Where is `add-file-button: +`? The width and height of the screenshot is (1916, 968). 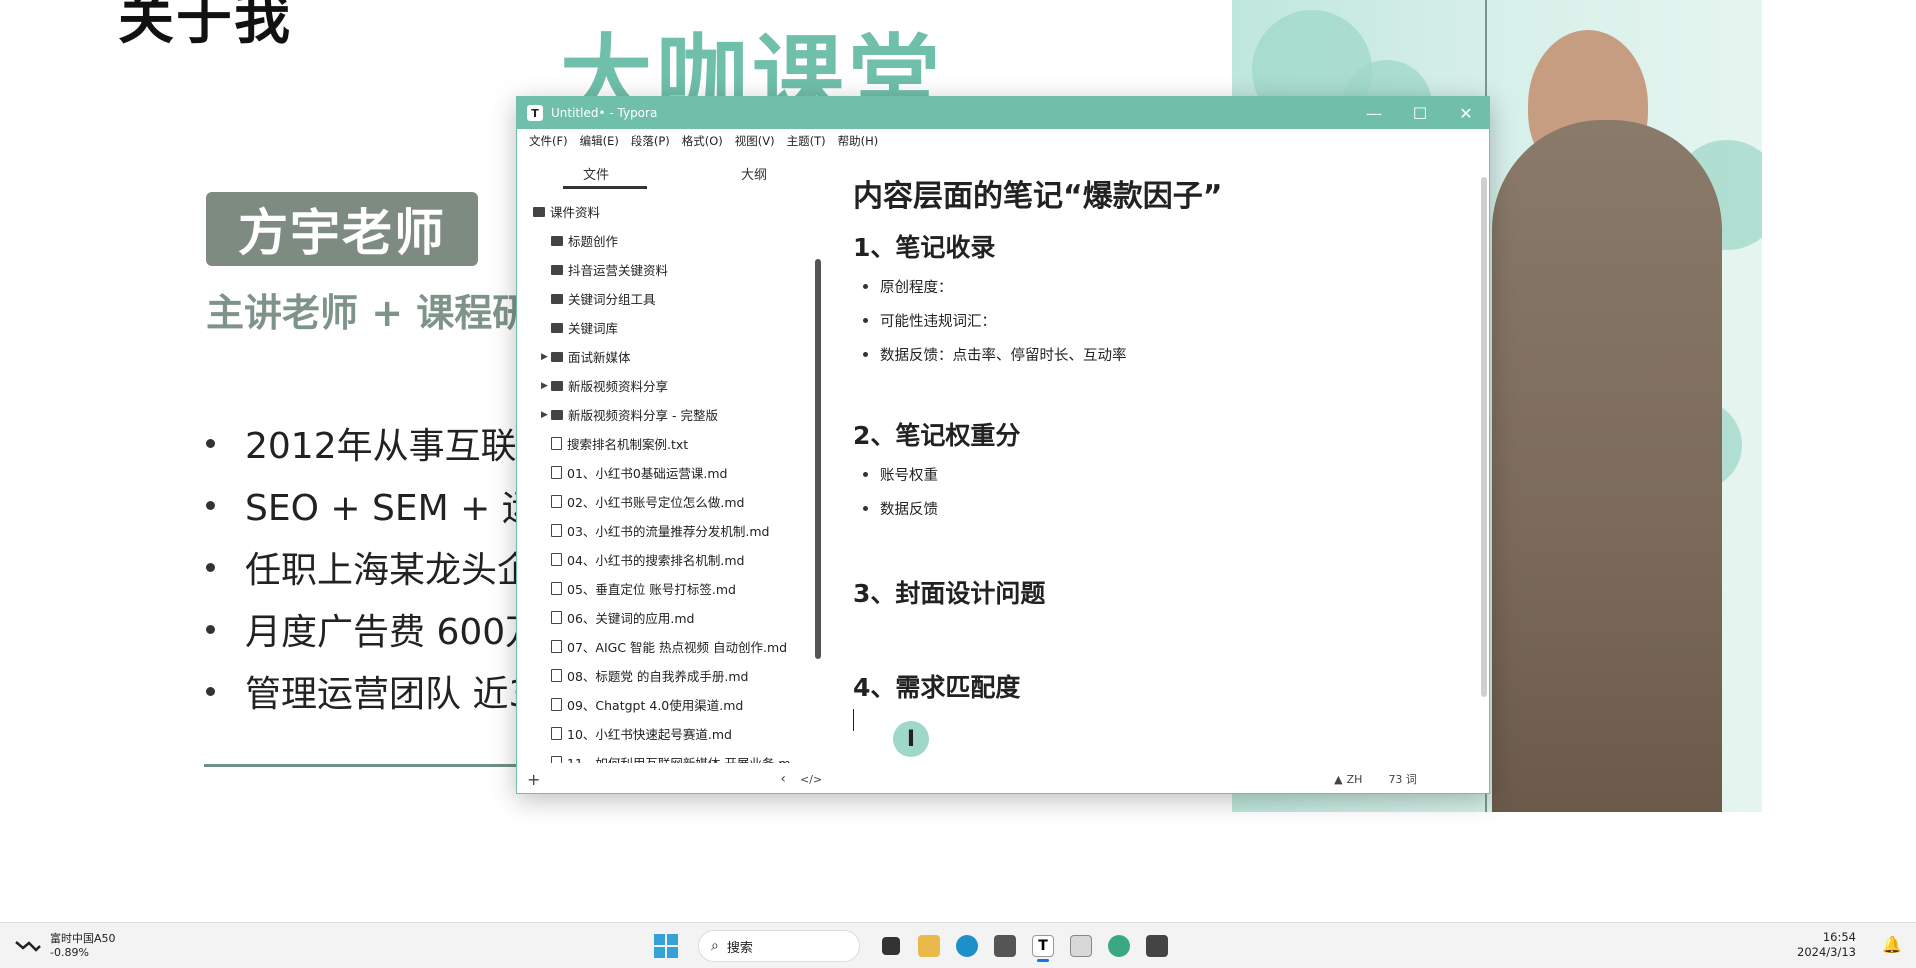
add-file-button: + is located at coordinates (533, 779).